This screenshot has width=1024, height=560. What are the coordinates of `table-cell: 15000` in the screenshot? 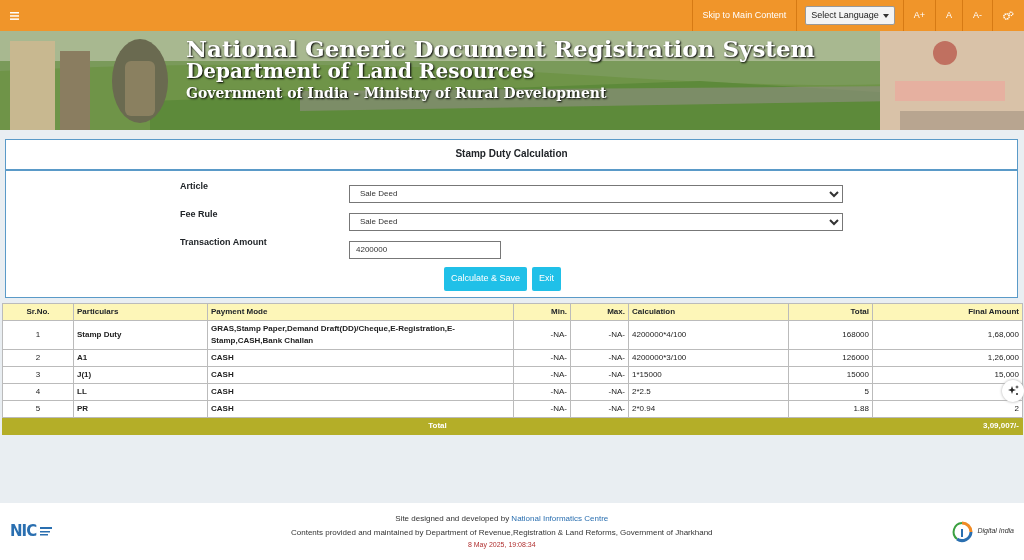 It's located at (830, 374).